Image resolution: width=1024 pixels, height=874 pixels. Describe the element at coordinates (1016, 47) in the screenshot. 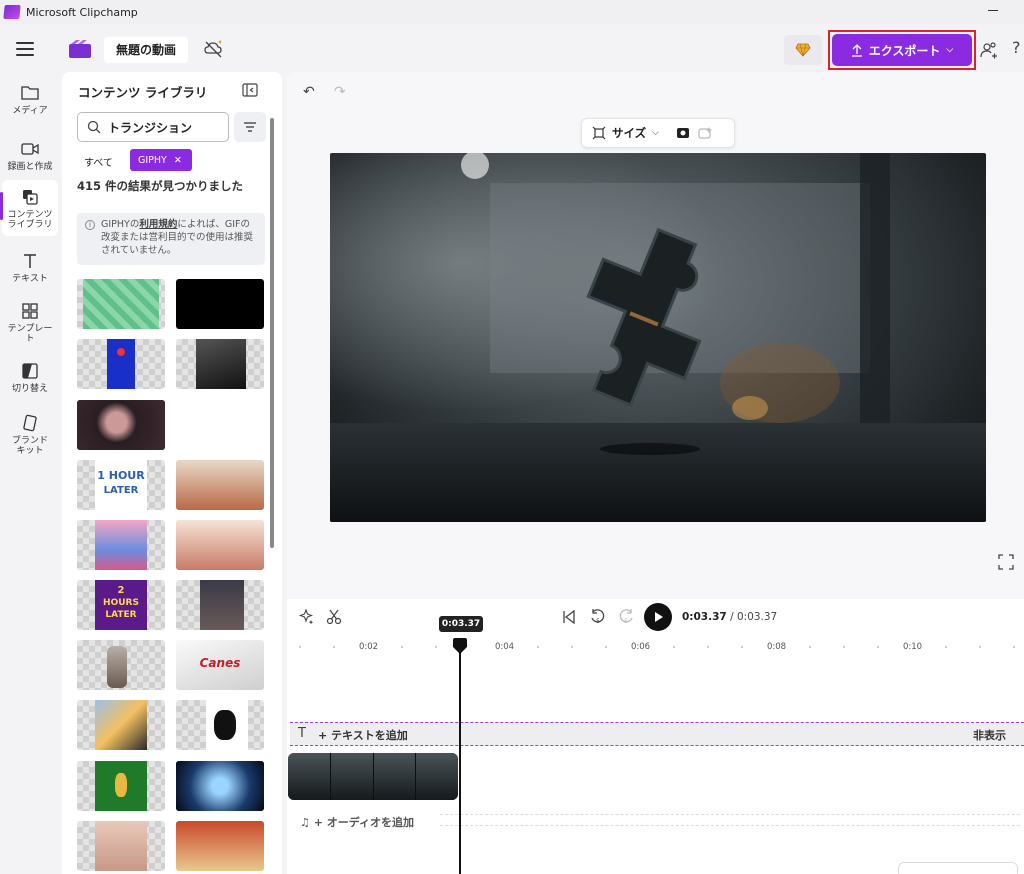

I see `help-icon: ?` at that location.